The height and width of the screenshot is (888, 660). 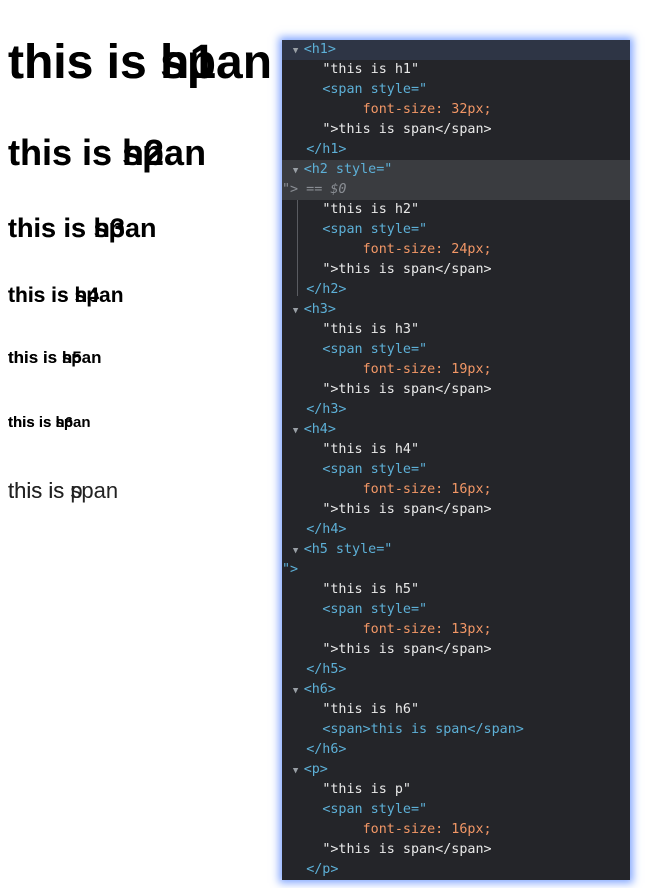 I want to click on text-node: "this is h1", so click(x=456, y=70).